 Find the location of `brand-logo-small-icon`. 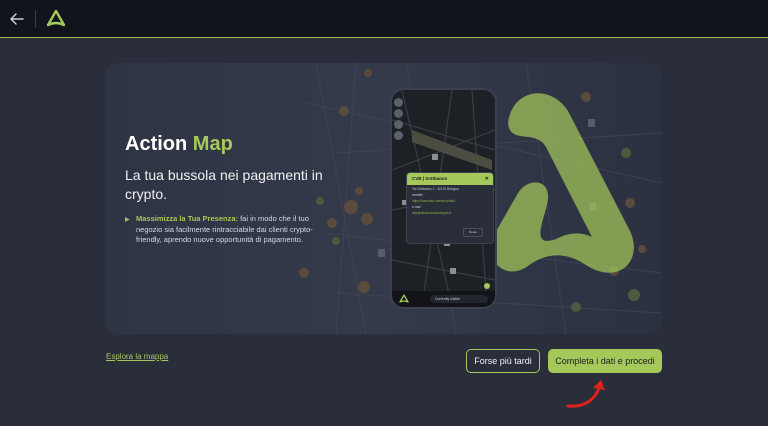

brand-logo-small-icon is located at coordinates (404, 298).